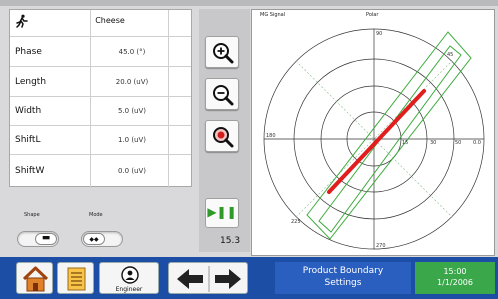  I want to click on list-icon, so click(76, 279).